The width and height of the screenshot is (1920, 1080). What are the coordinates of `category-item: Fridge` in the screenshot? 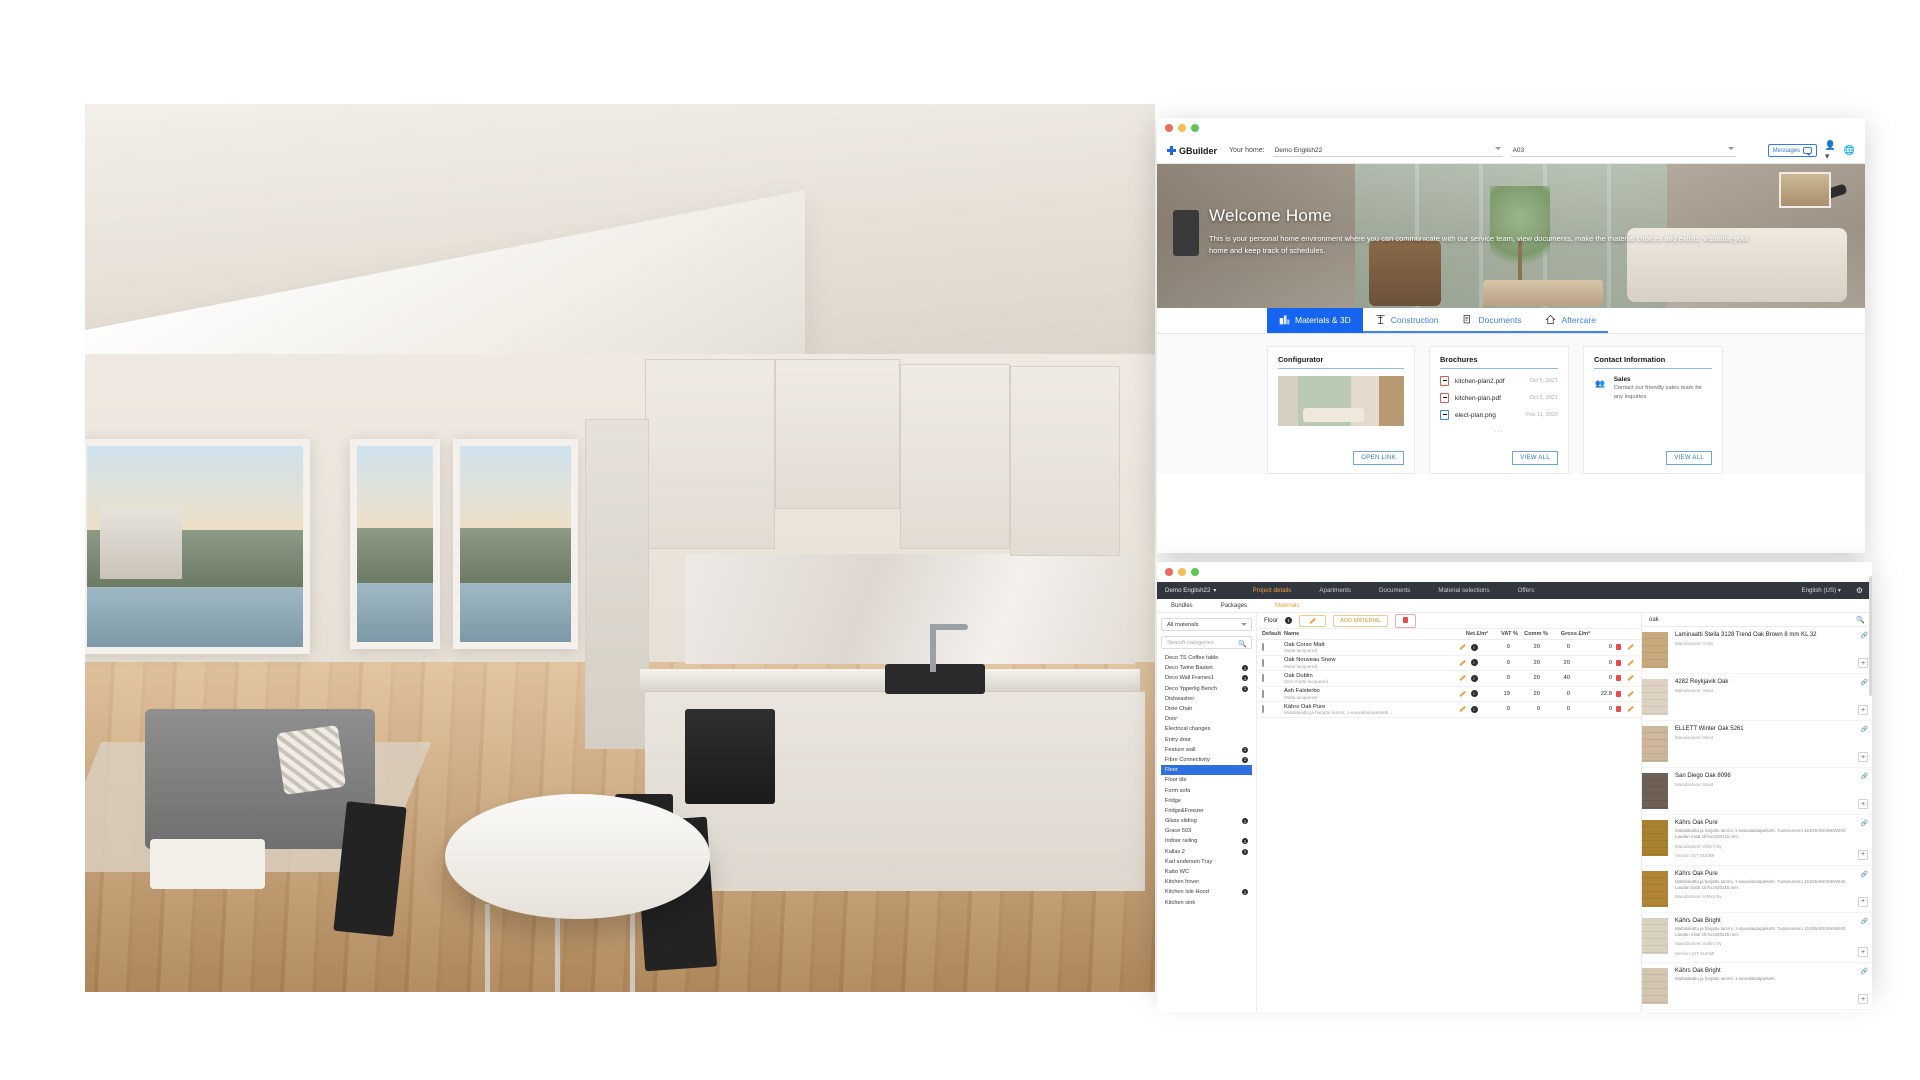 It's located at (1206, 801).